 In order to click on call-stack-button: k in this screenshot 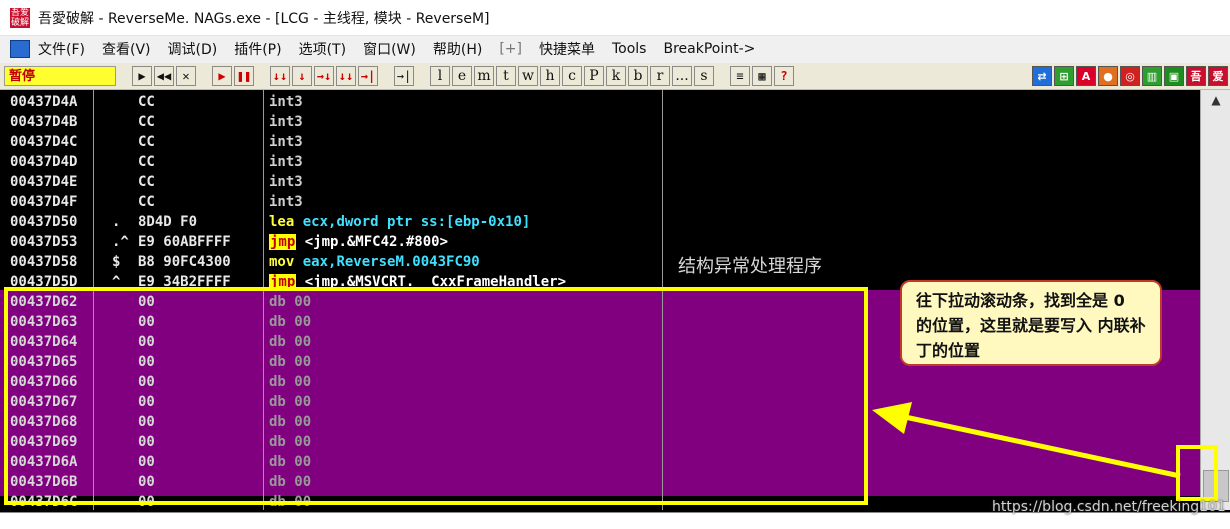, I will do `click(616, 76)`.